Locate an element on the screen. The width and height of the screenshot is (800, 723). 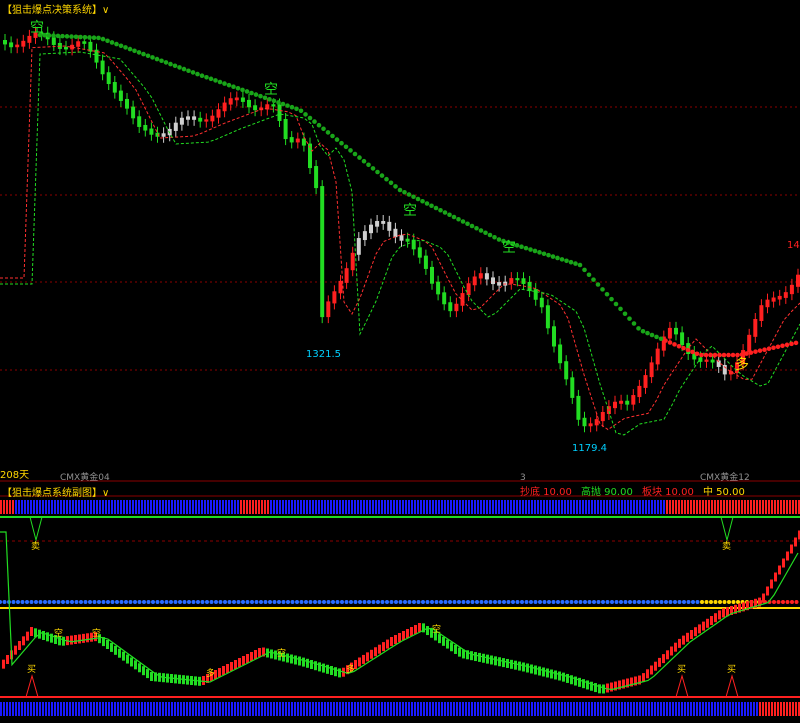
legend-zhong: 中 50.00 is located at coordinates (724, 492).